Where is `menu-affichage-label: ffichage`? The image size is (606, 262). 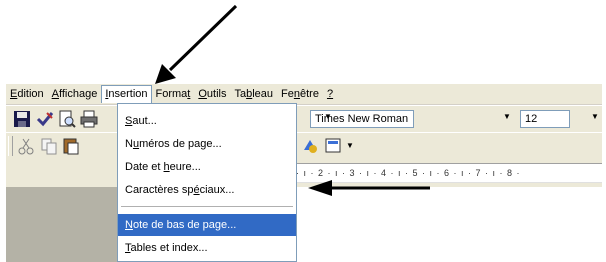 menu-affichage-label: ffichage is located at coordinates (78, 94).